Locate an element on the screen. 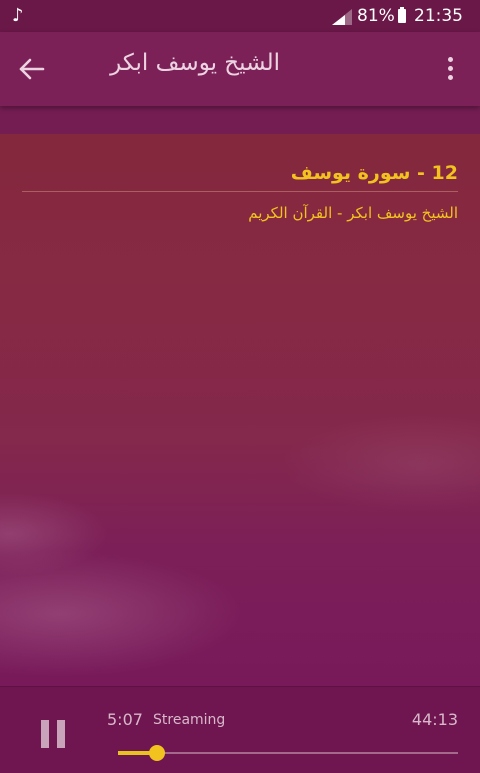  signal-icon is located at coordinates (342, 17).